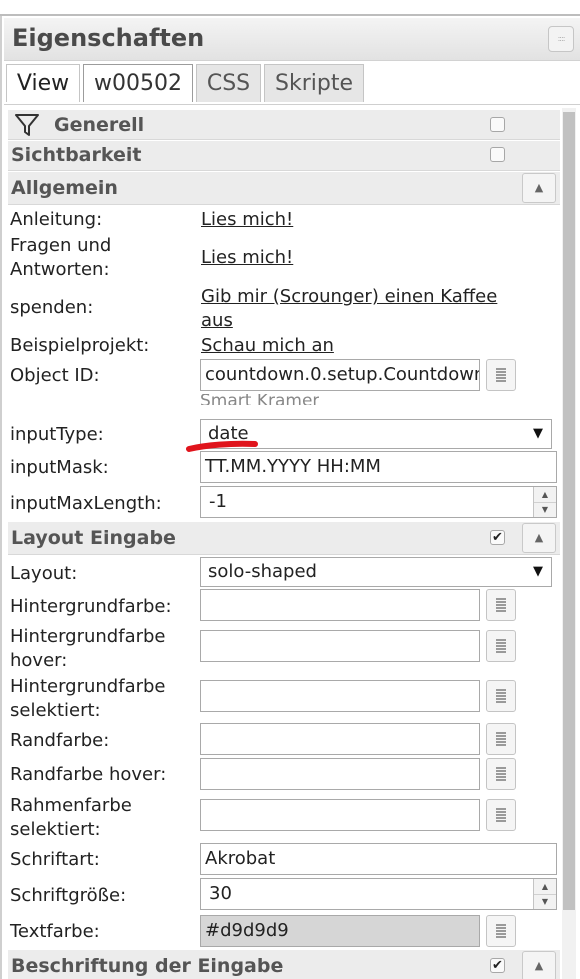 The width and height of the screenshot is (580, 979). Describe the element at coordinates (60, 740) in the screenshot. I see `randfarbe-label: Randfarbe:` at that location.